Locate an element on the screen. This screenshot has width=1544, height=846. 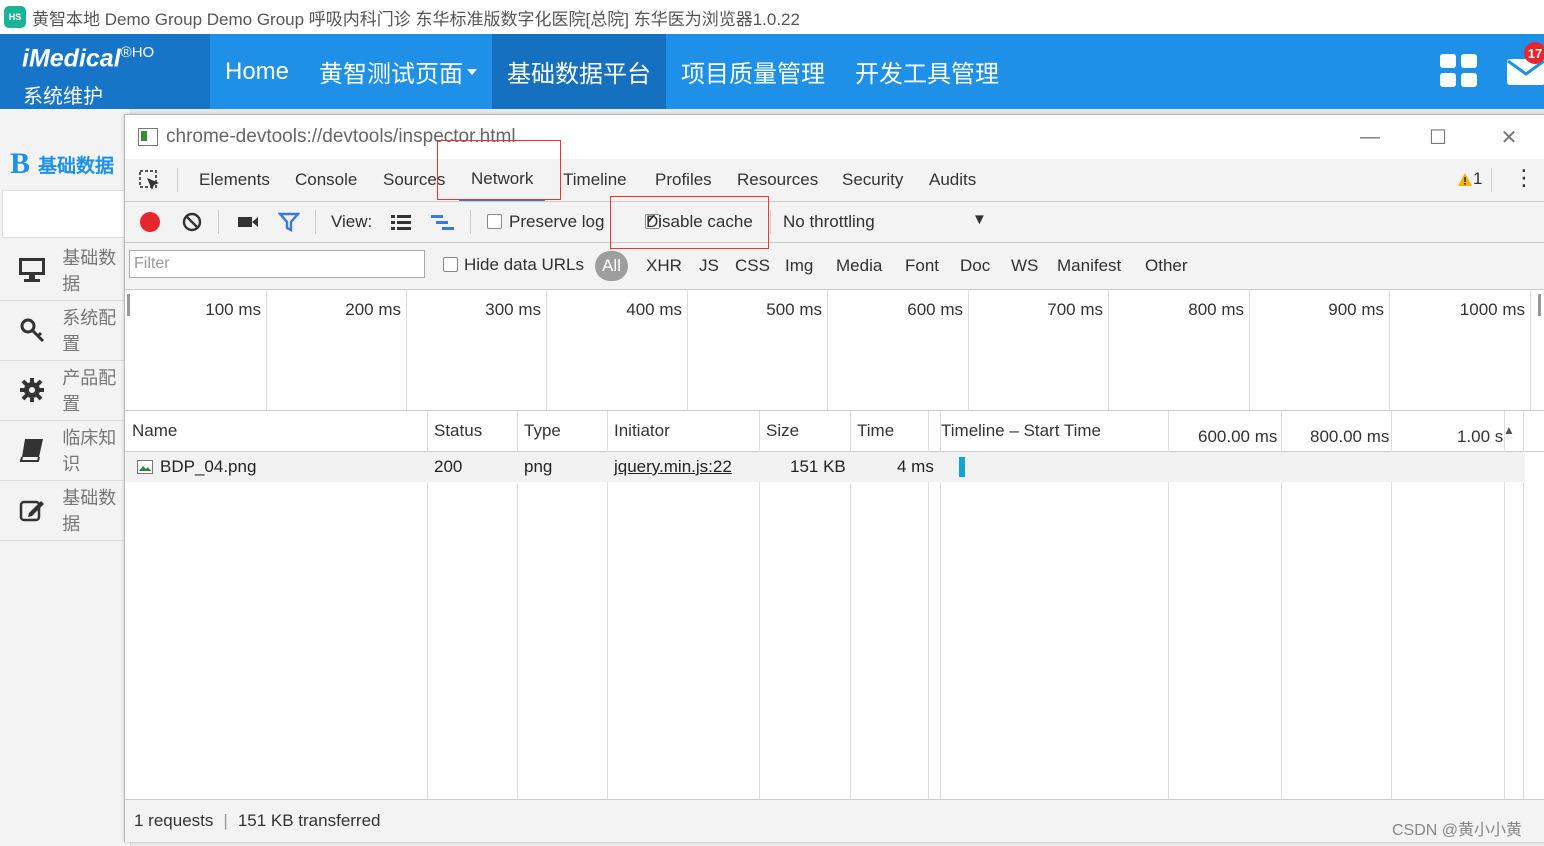
sidebar-item-label: 临床知识 is located at coordinates (89, 451).